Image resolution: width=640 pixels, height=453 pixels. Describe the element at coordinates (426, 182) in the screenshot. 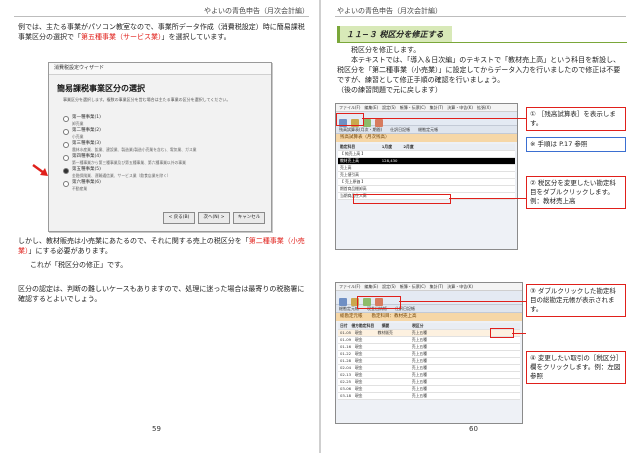

I see `grid-row: 【 売上原価 】` at that location.